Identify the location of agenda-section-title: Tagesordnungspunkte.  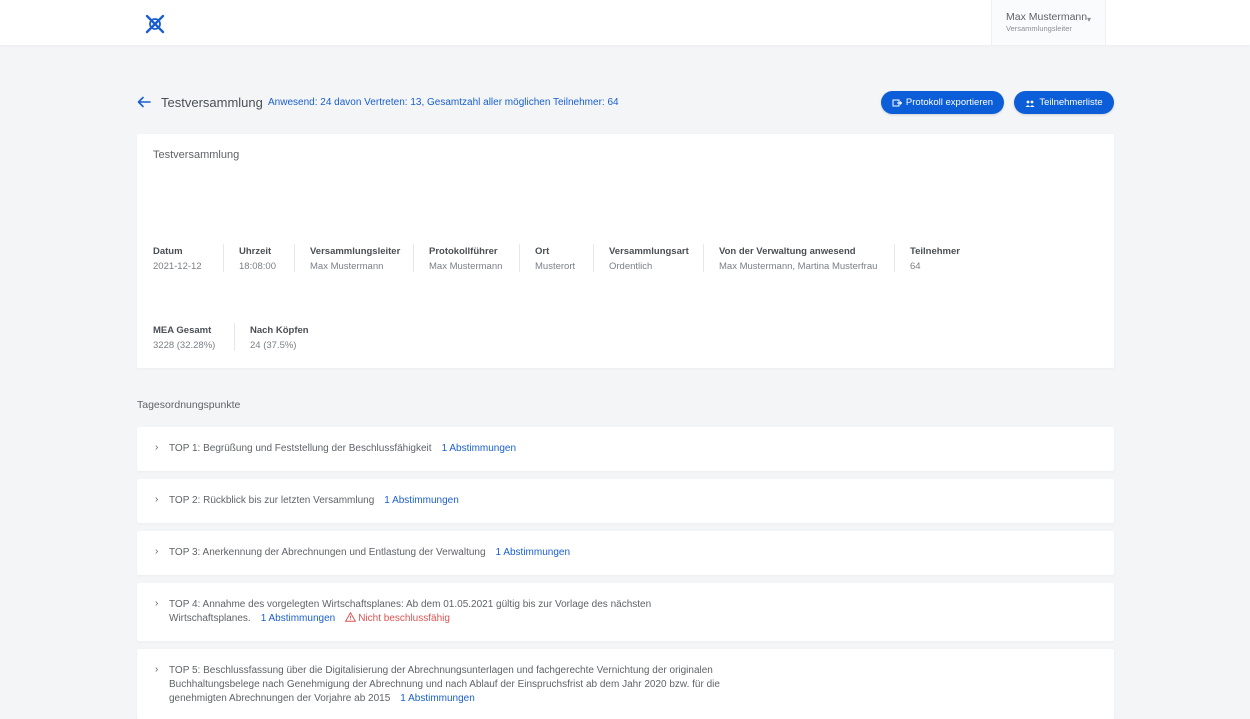
(189, 405).